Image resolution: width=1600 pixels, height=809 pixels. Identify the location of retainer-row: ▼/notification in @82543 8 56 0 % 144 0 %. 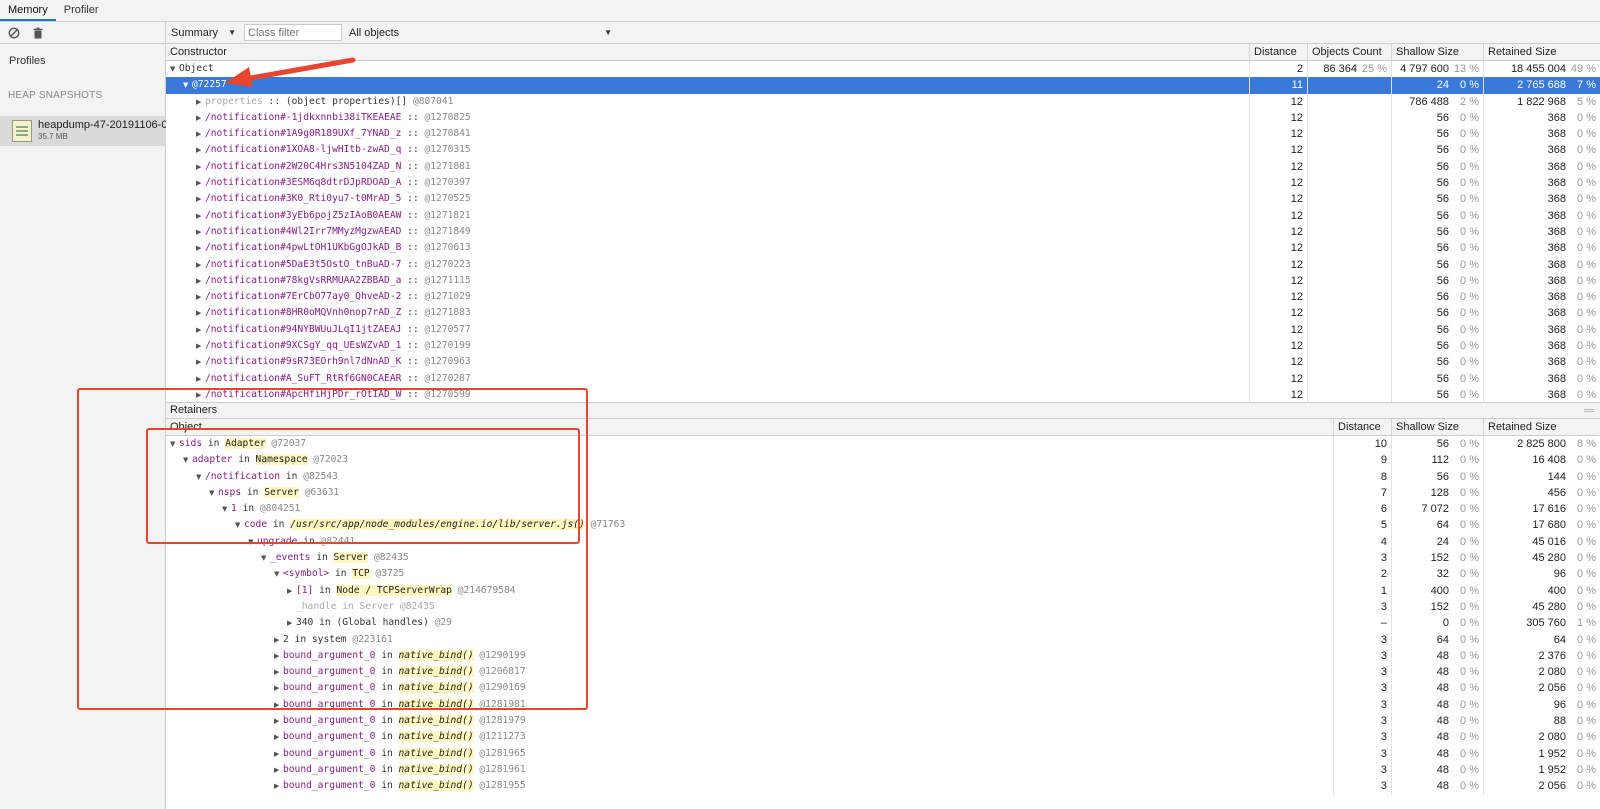
(883, 476).